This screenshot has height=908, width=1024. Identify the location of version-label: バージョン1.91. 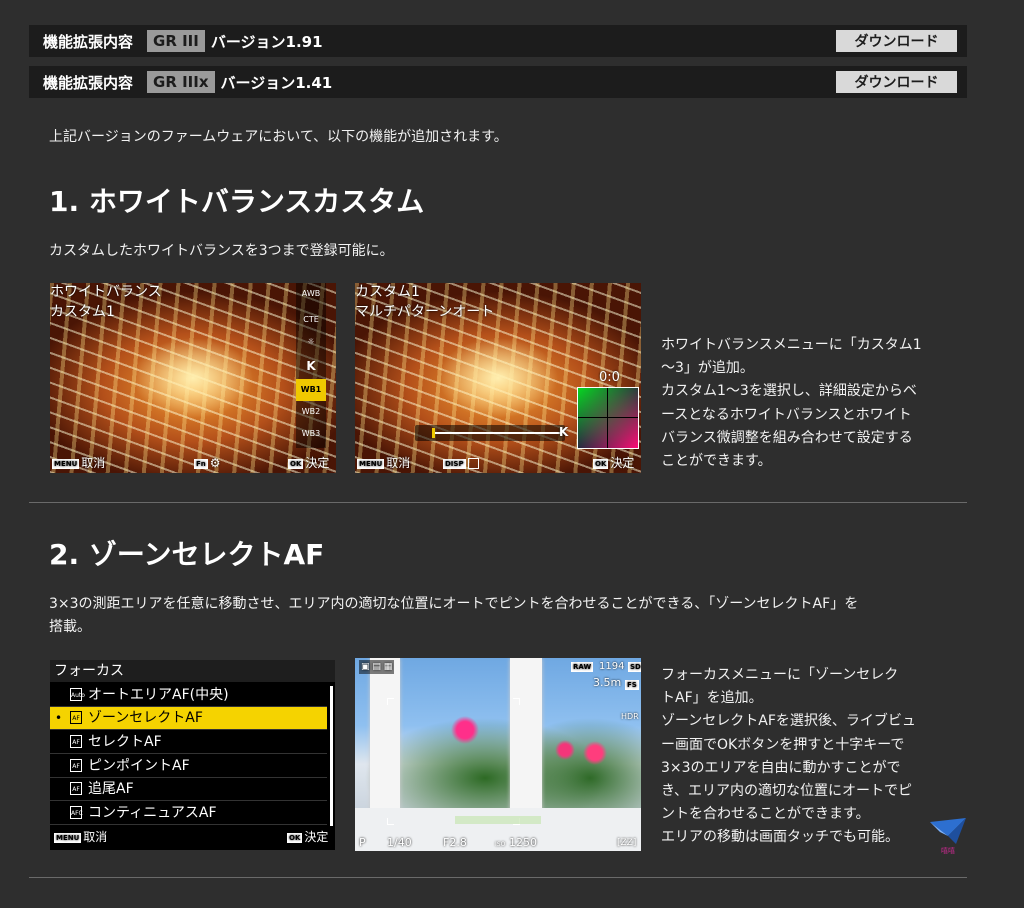
(266, 41).